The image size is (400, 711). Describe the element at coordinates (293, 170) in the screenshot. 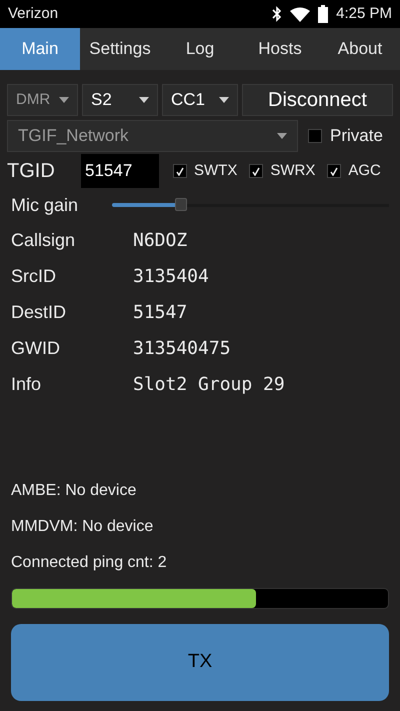

I see `option-label: SWRX` at that location.